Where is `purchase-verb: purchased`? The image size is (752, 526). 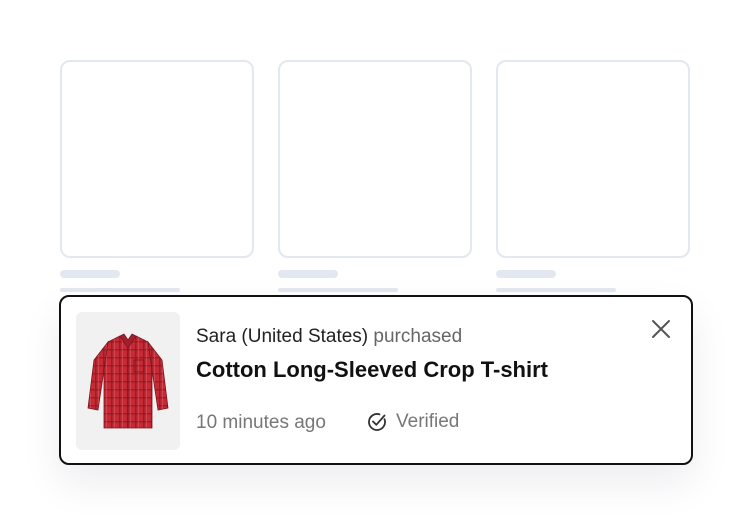
purchase-verb: purchased is located at coordinates (418, 336).